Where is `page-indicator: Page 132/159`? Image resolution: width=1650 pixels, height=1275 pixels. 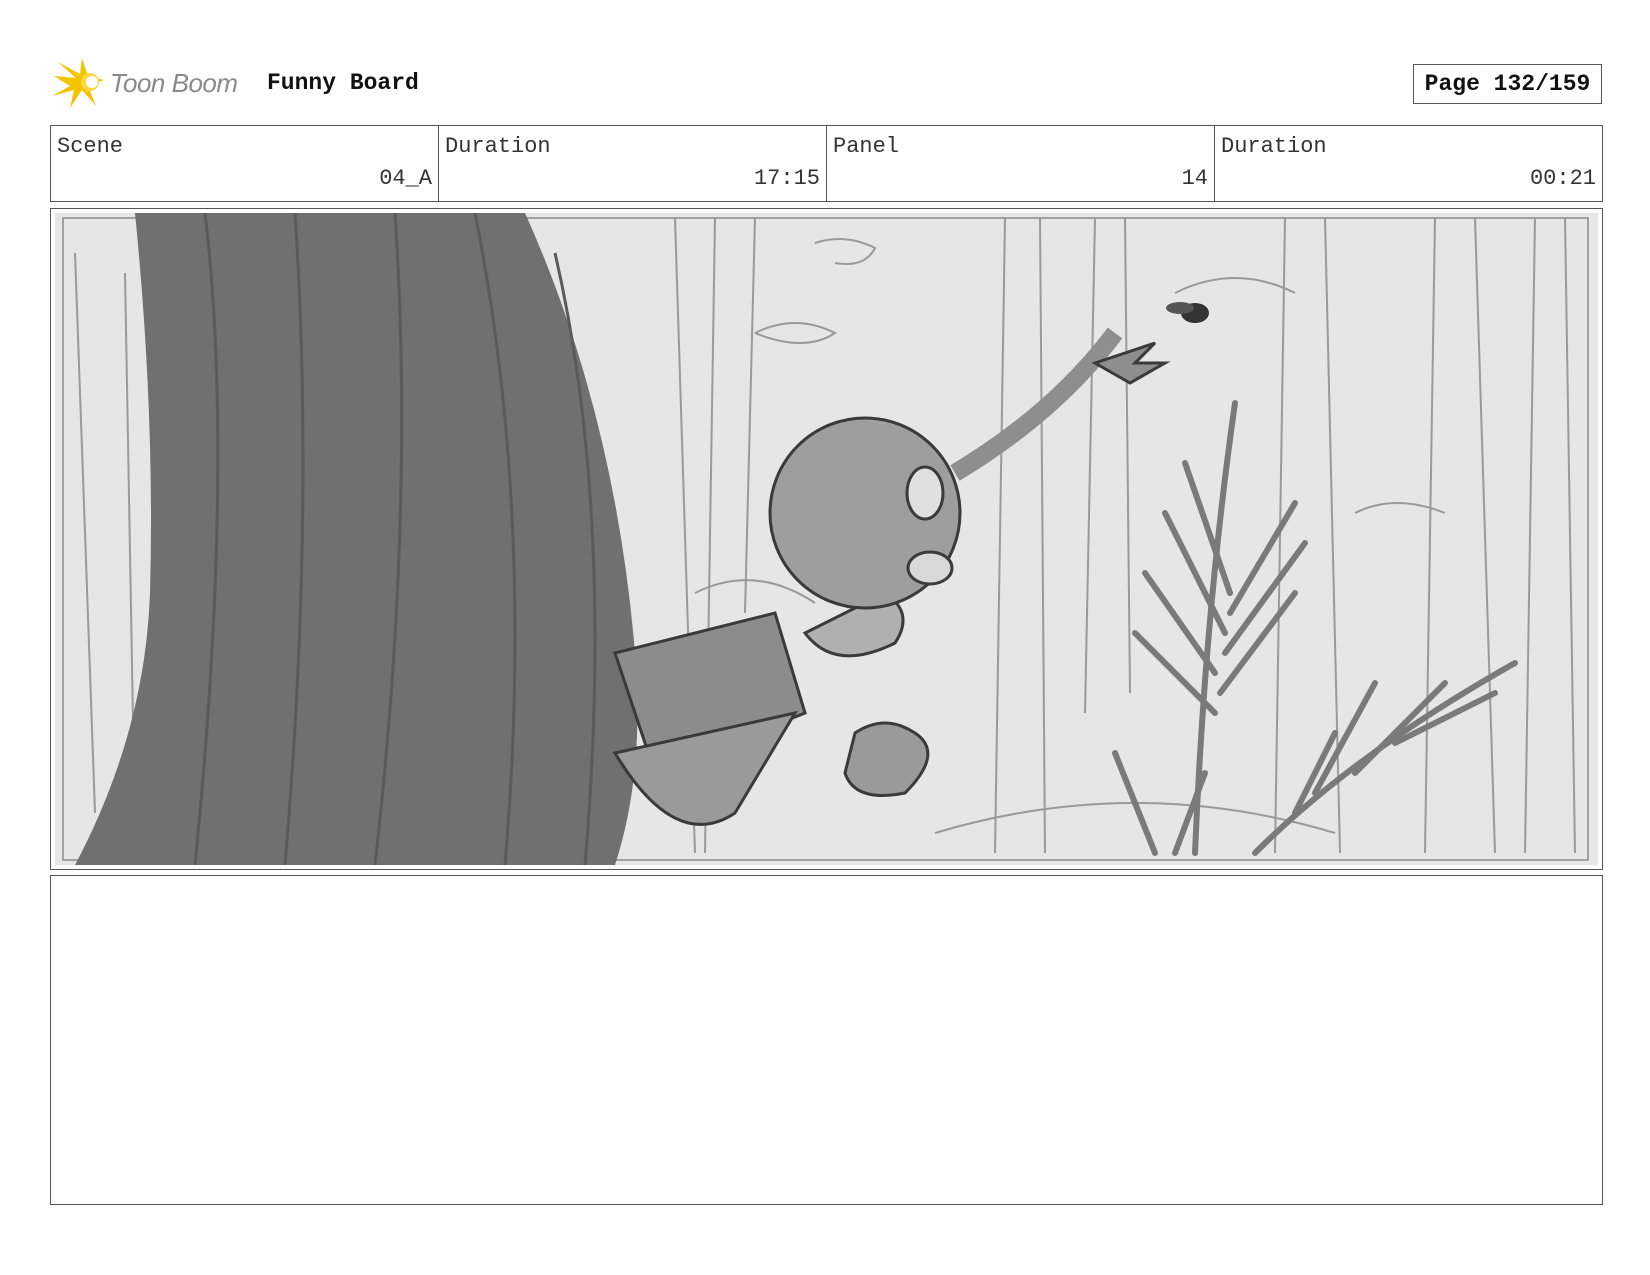 page-indicator: Page 132/159 is located at coordinates (1507, 84).